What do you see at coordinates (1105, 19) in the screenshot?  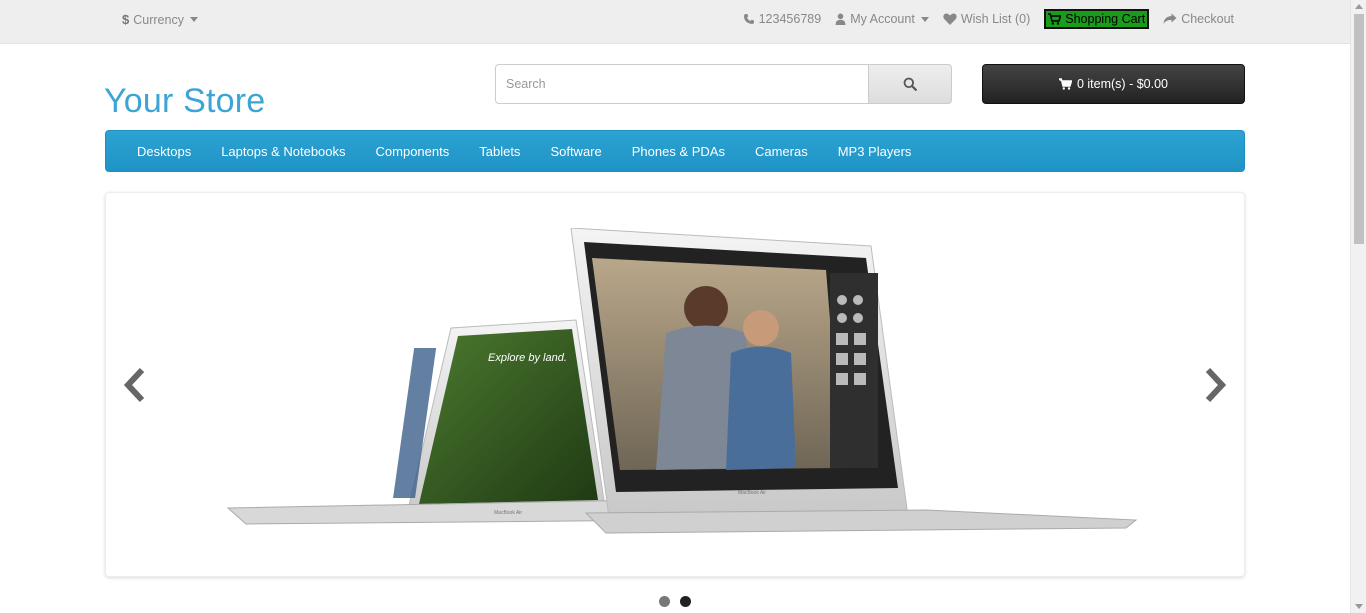 I see `shopping-cart-label: Shopping Cart` at bounding box center [1105, 19].